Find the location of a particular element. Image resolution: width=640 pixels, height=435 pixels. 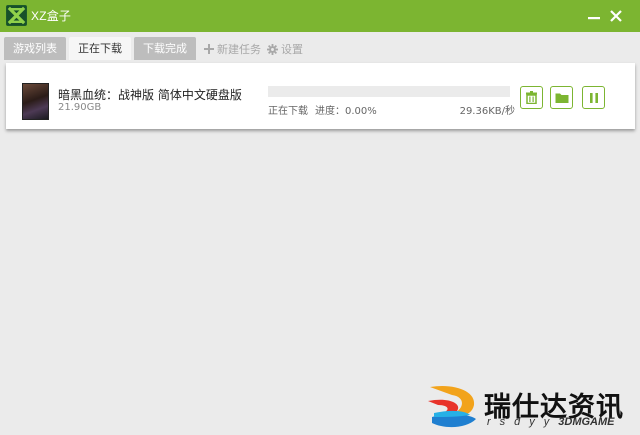

watermark-sub-prefix: rsdyy is located at coordinates (523, 422).